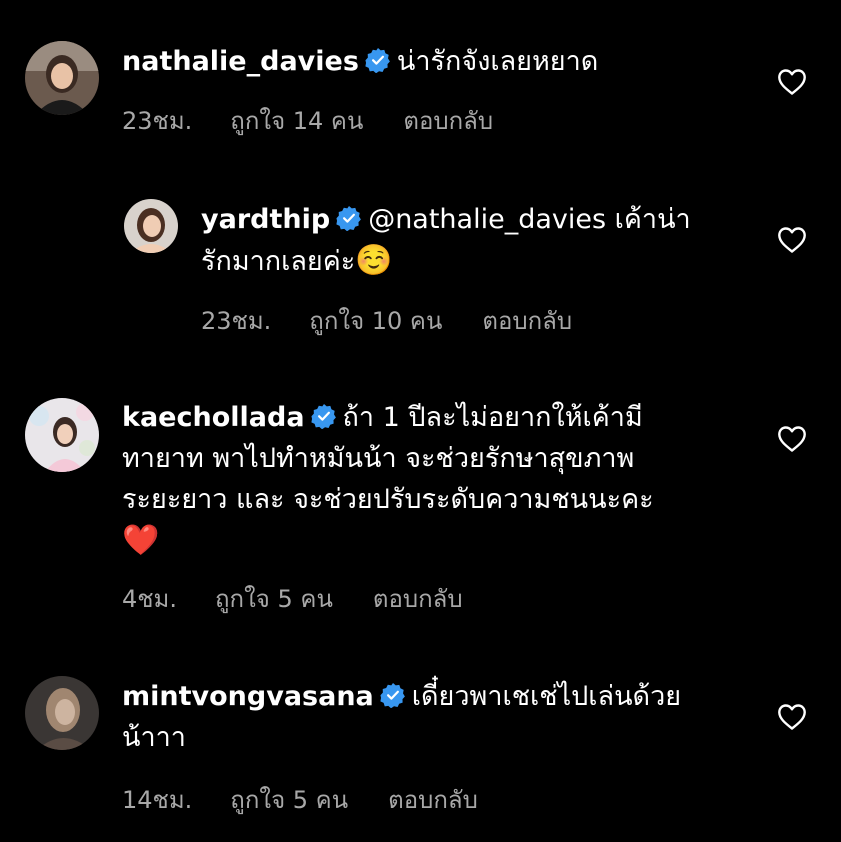  I want to click on comment-meta: 14ชม. ถูกใจ 5 คน ตอบกลับ, so click(300, 799).